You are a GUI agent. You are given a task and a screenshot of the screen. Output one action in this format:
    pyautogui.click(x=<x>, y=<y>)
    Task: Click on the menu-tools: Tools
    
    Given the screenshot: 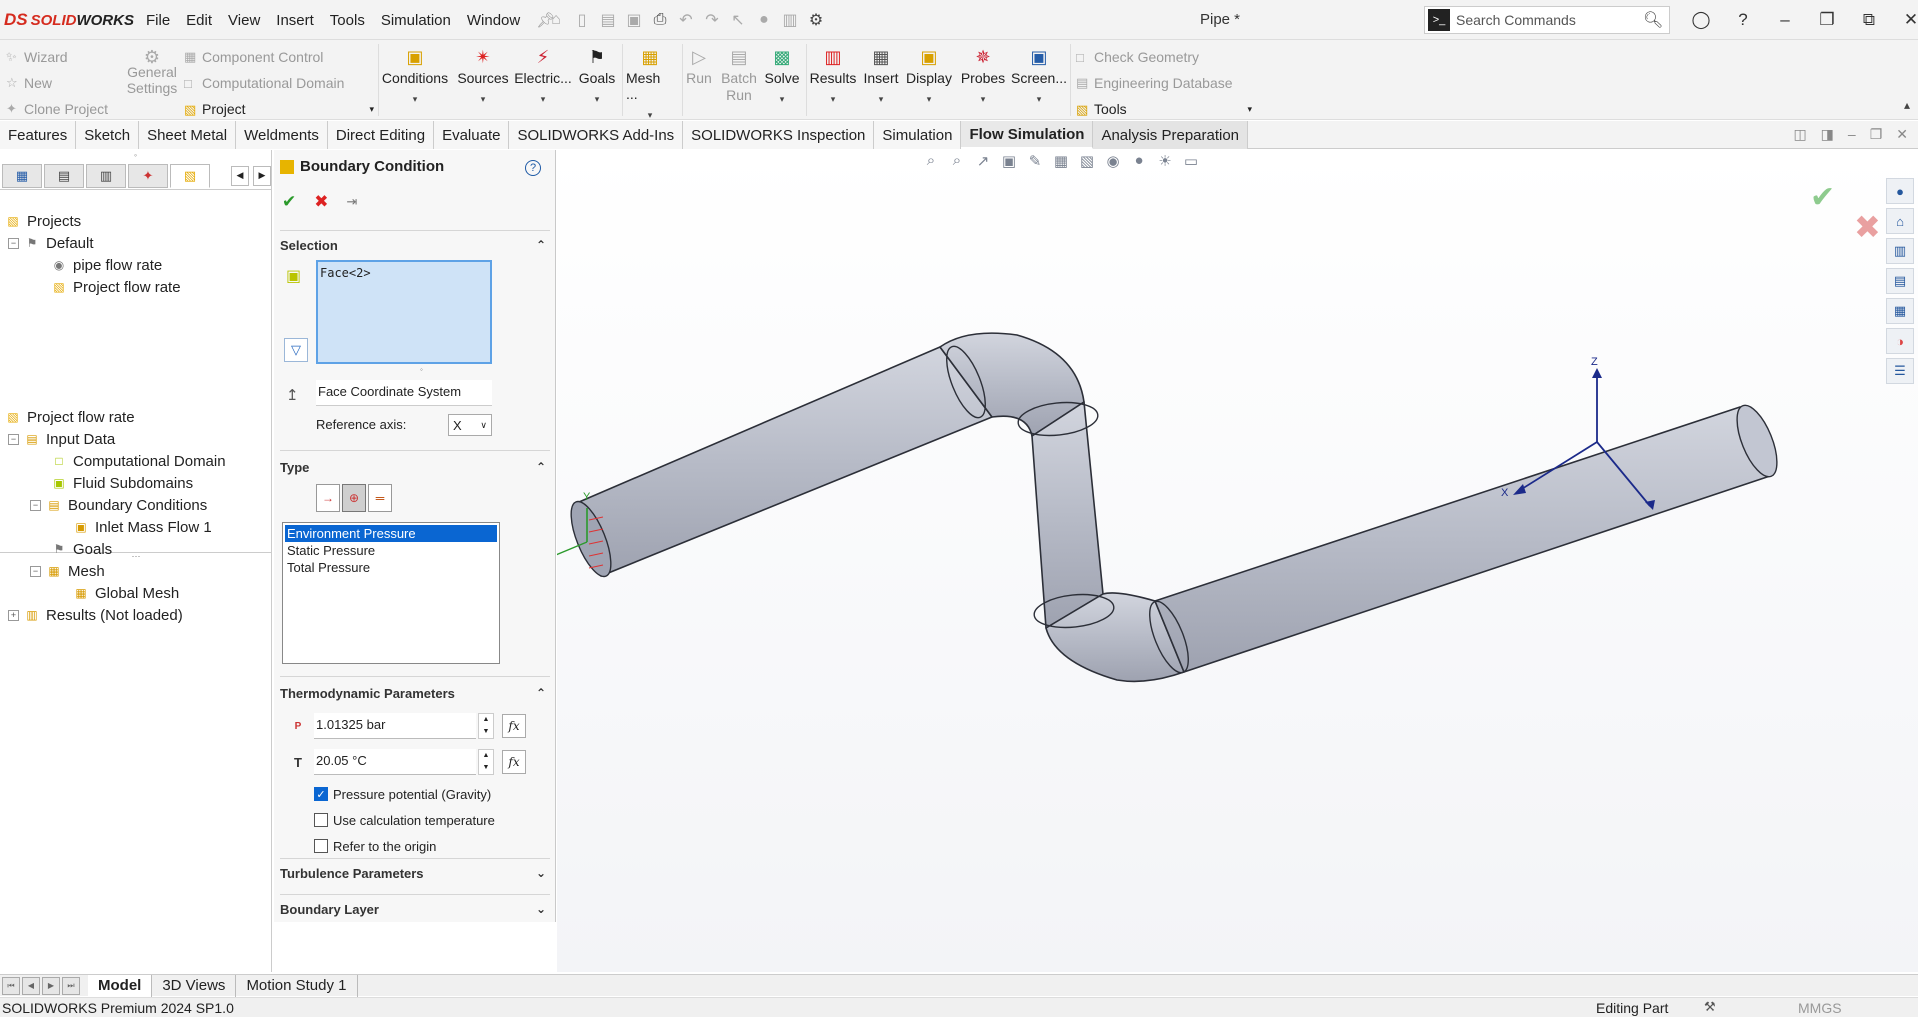 What is the action you would take?
    pyautogui.click(x=347, y=20)
    